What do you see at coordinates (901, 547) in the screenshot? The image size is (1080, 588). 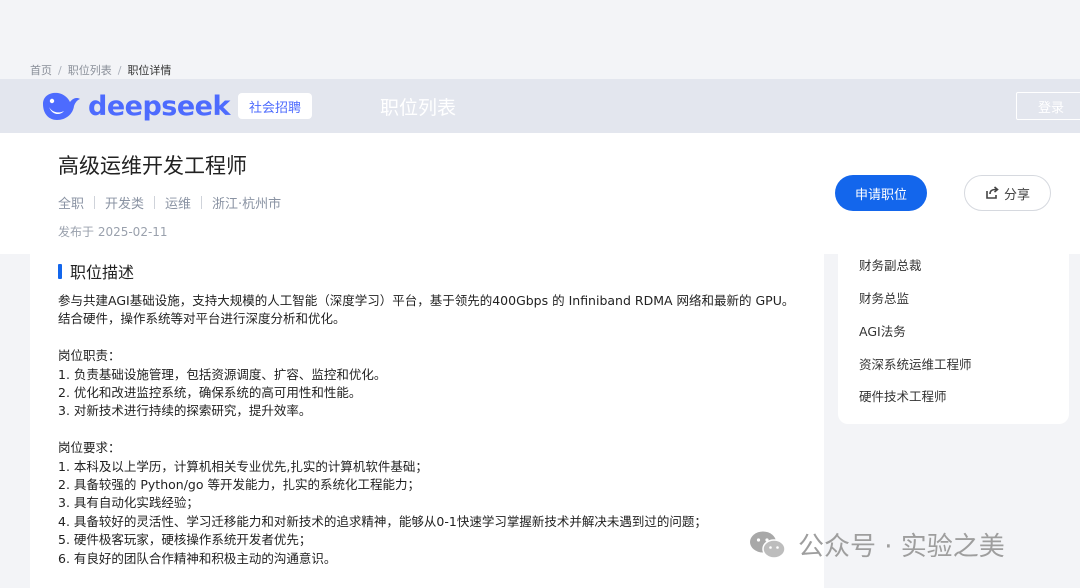 I see `watermark-text: 公众号 · 实验之美` at bounding box center [901, 547].